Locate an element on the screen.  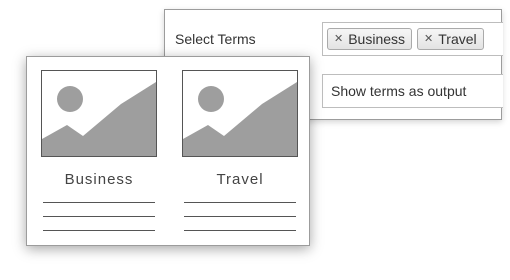
term-chip-business: ✕ Business is located at coordinates (370, 39).